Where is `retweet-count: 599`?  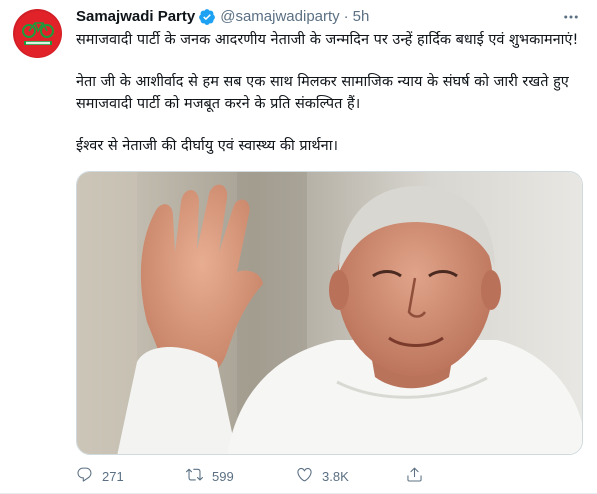 retweet-count: 599 is located at coordinates (223, 476).